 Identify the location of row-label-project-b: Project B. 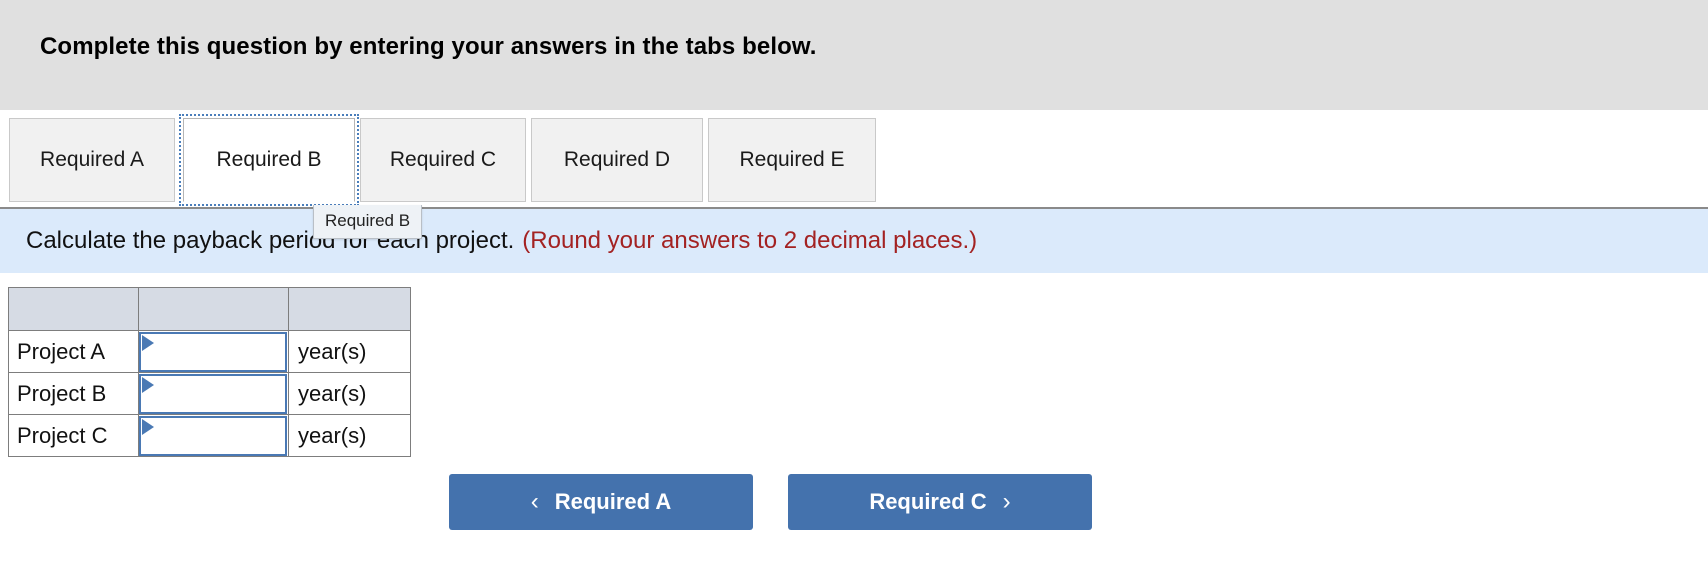
(73, 393).